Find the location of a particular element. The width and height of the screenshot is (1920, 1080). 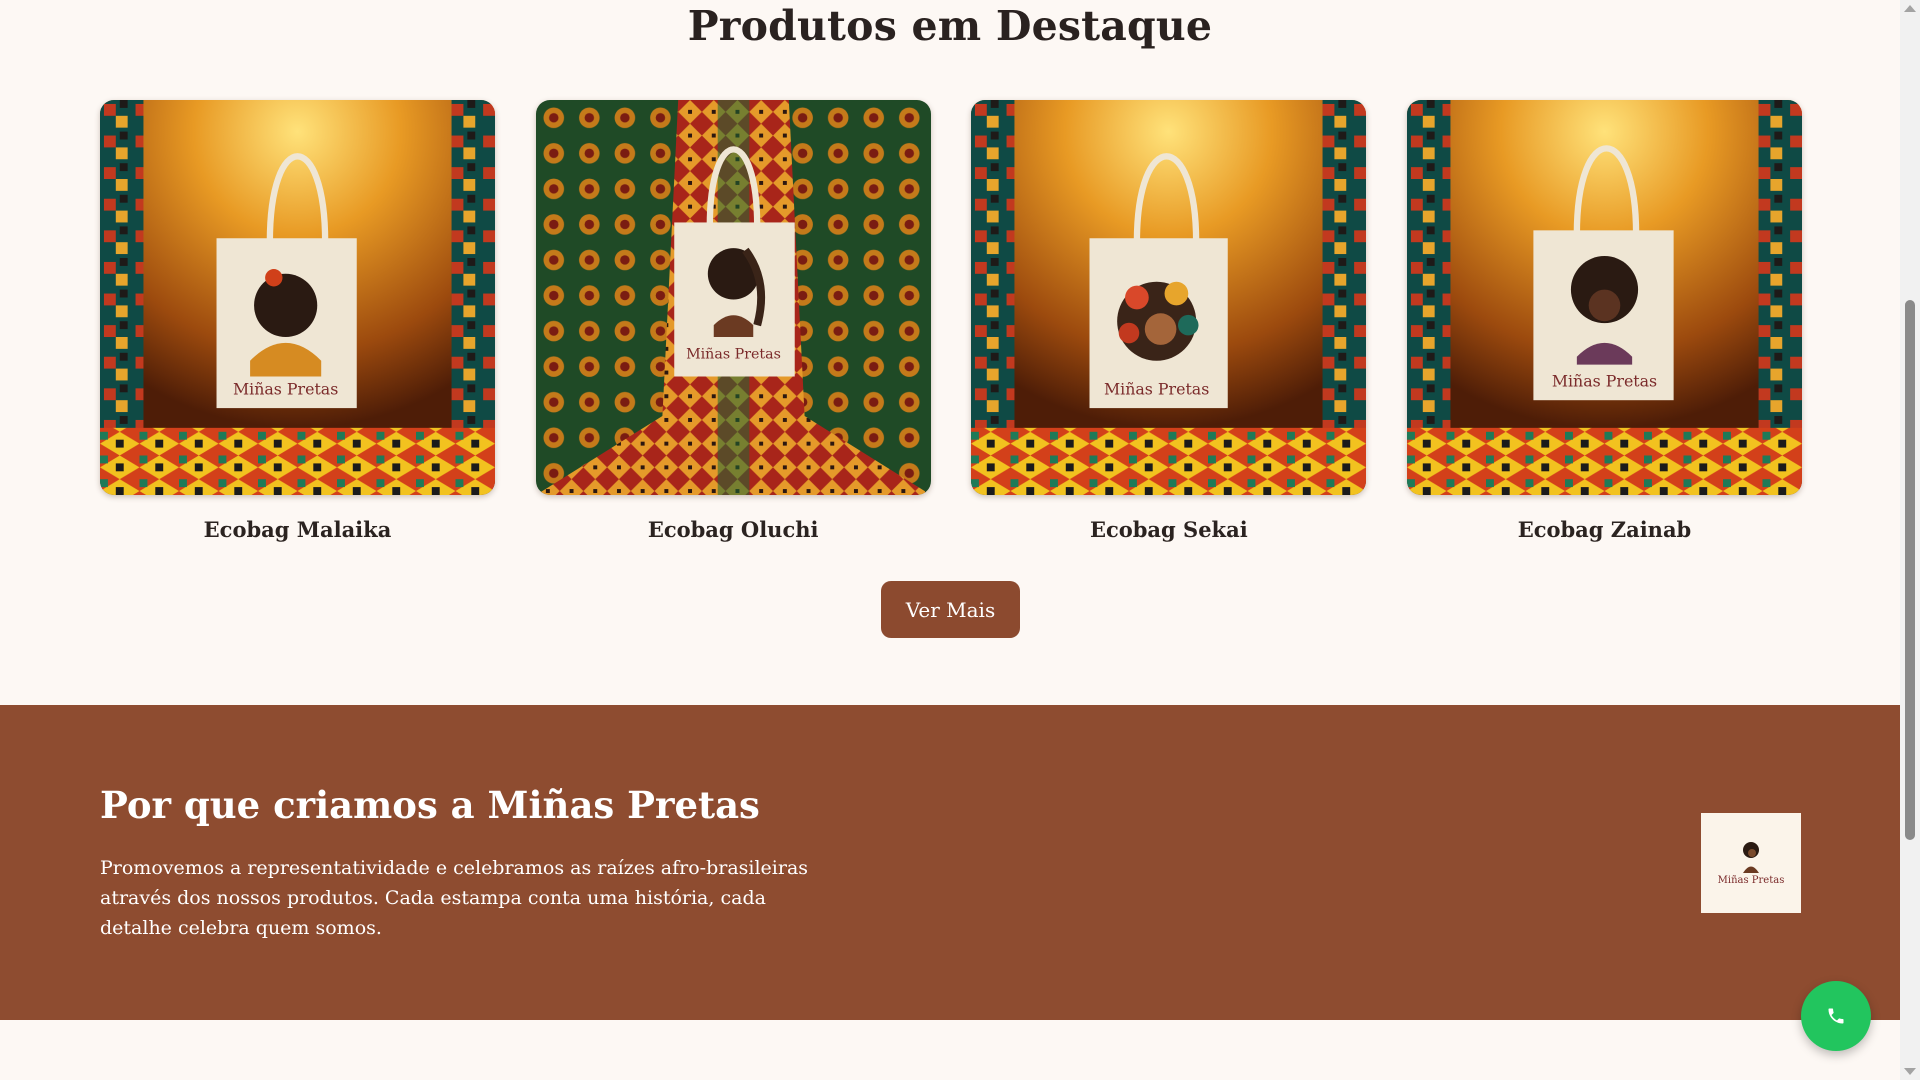

scroll-thumb is located at coordinates (1910, 570).